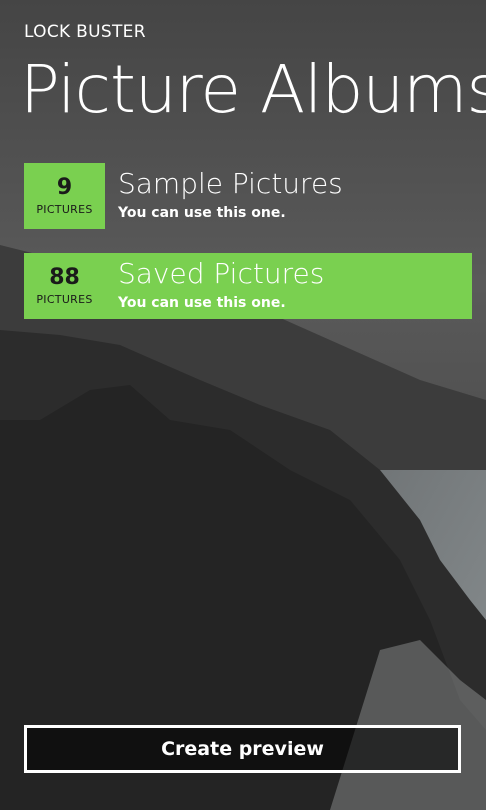 The width and height of the screenshot is (486, 810). Describe the element at coordinates (64, 277) in the screenshot. I see `album-count: 88` at that location.